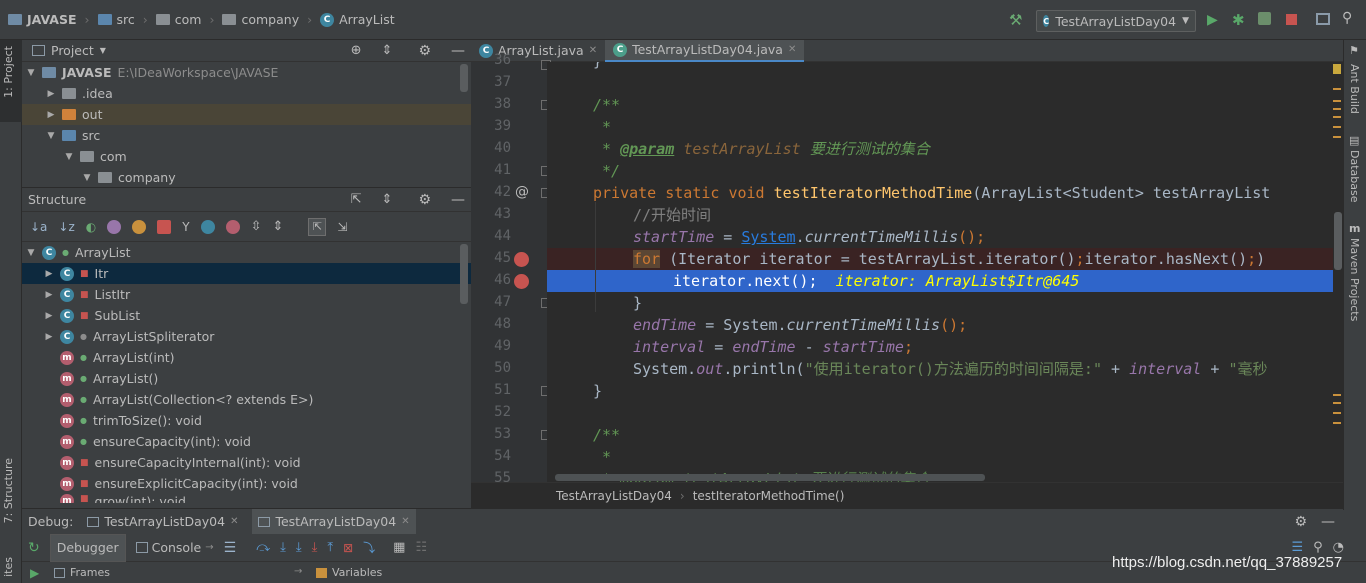 This screenshot has height=583, width=1366. I want to click on autoscroll-to-source-icon: ⇱, so click(317, 226).